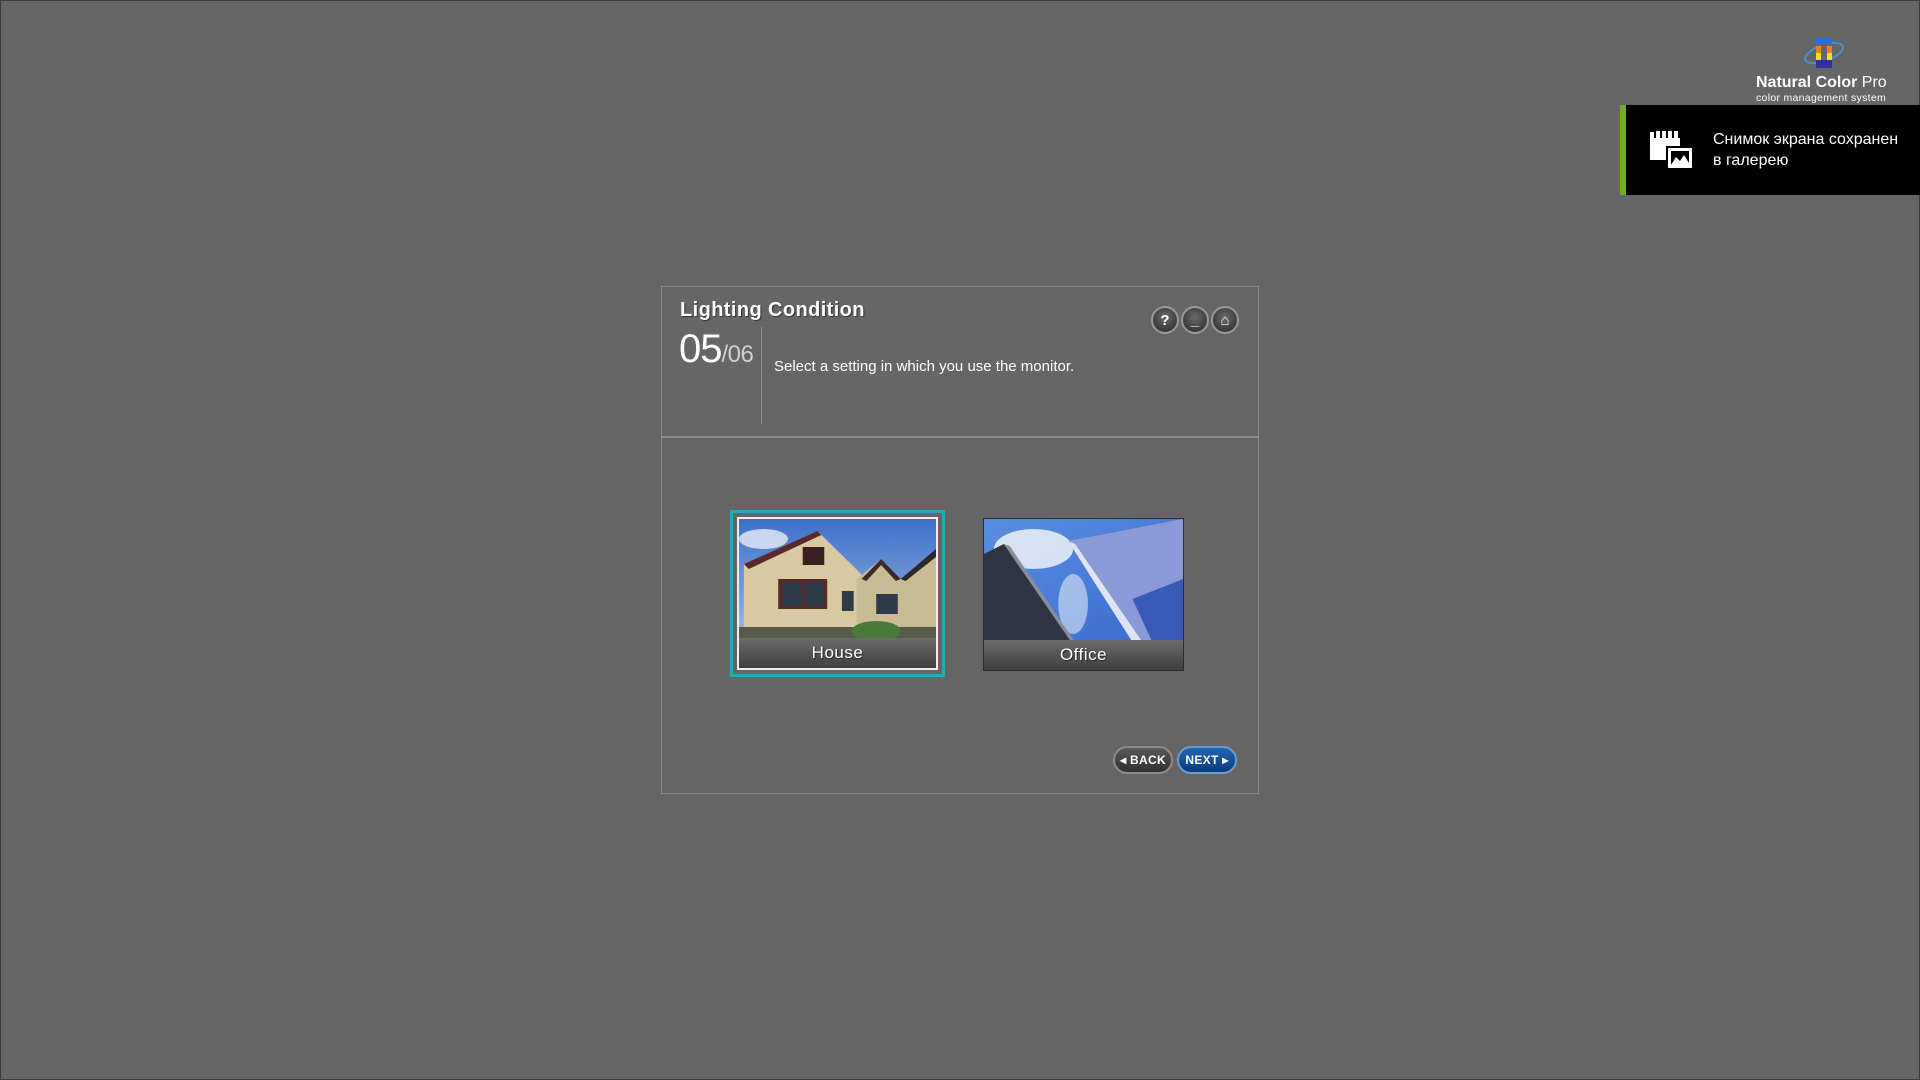 The height and width of the screenshot is (1080, 1920). I want to click on dialog-title: Lighting Condition, so click(772, 310).